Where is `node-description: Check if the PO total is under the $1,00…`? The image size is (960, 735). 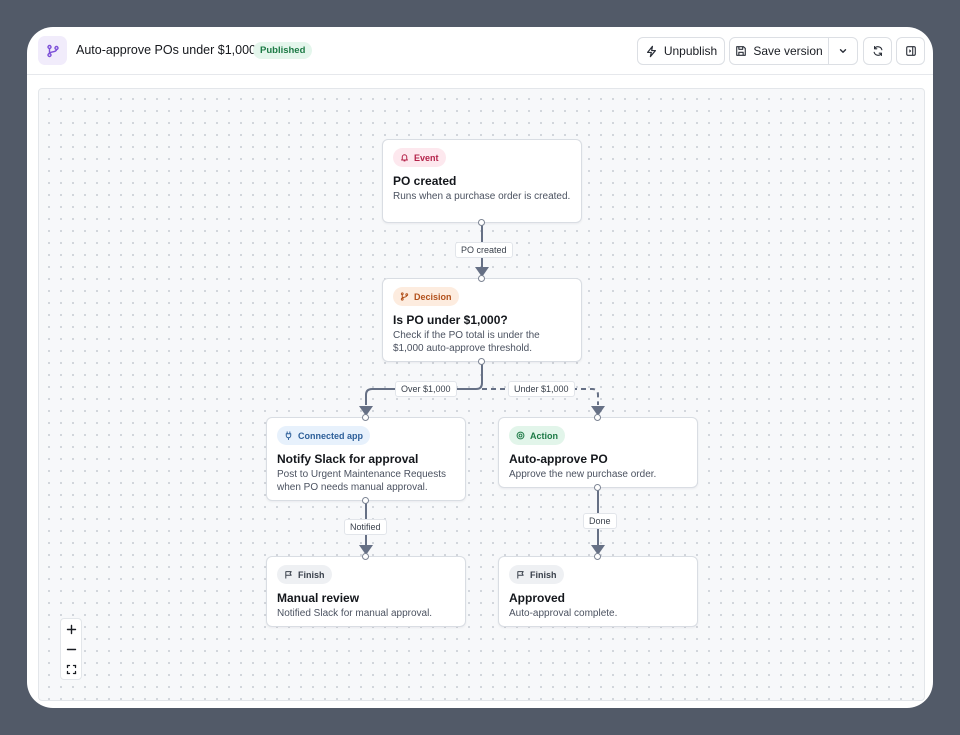 node-description: Check if the PO total is under the $1,00… is located at coordinates (466, 342).